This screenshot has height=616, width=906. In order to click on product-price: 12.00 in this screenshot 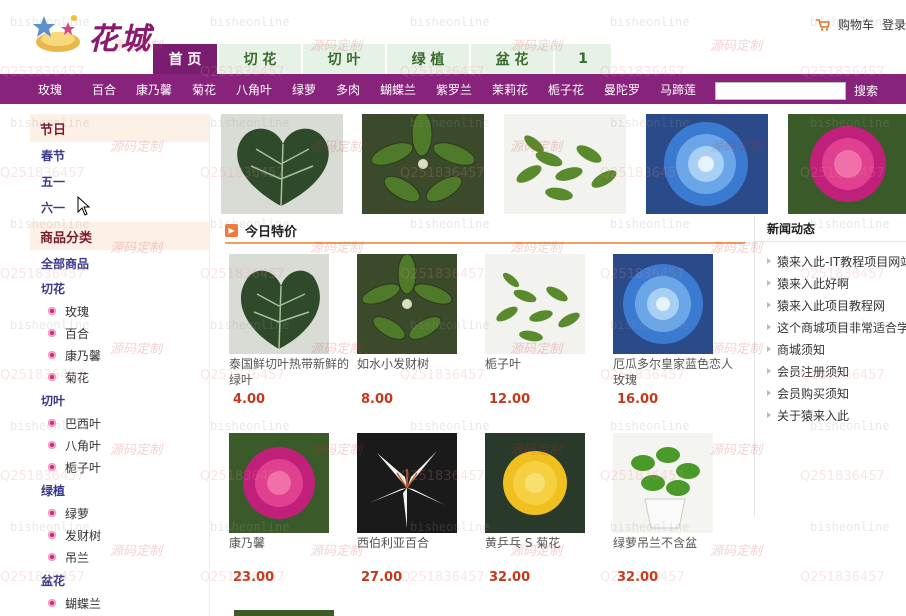, I will do `click(510, 399)`.